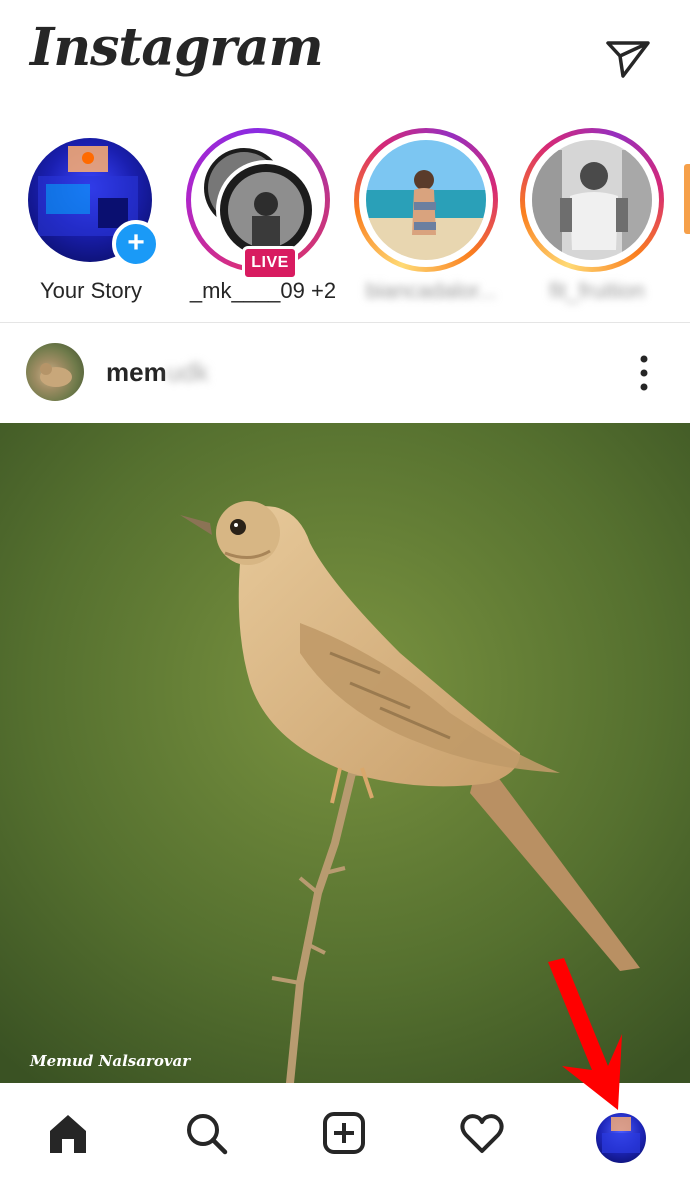  I want to click on nav-create-button, so click(344, 1133).